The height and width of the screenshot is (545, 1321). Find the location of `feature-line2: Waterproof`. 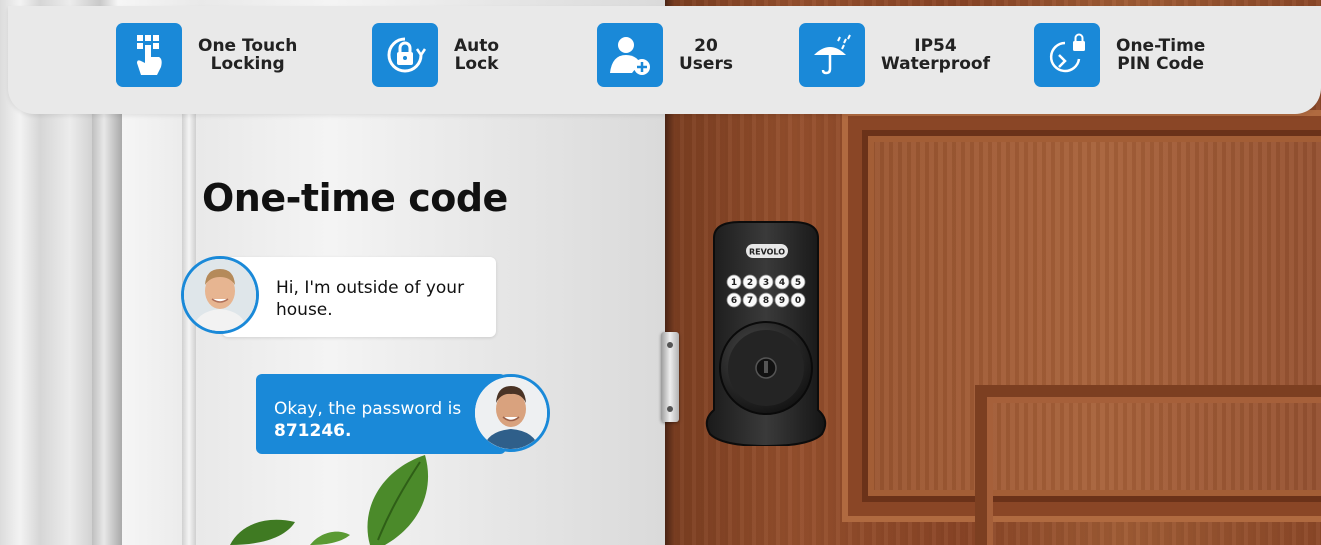

feature-line2: Waterproof is located at coordinates (935, 64).